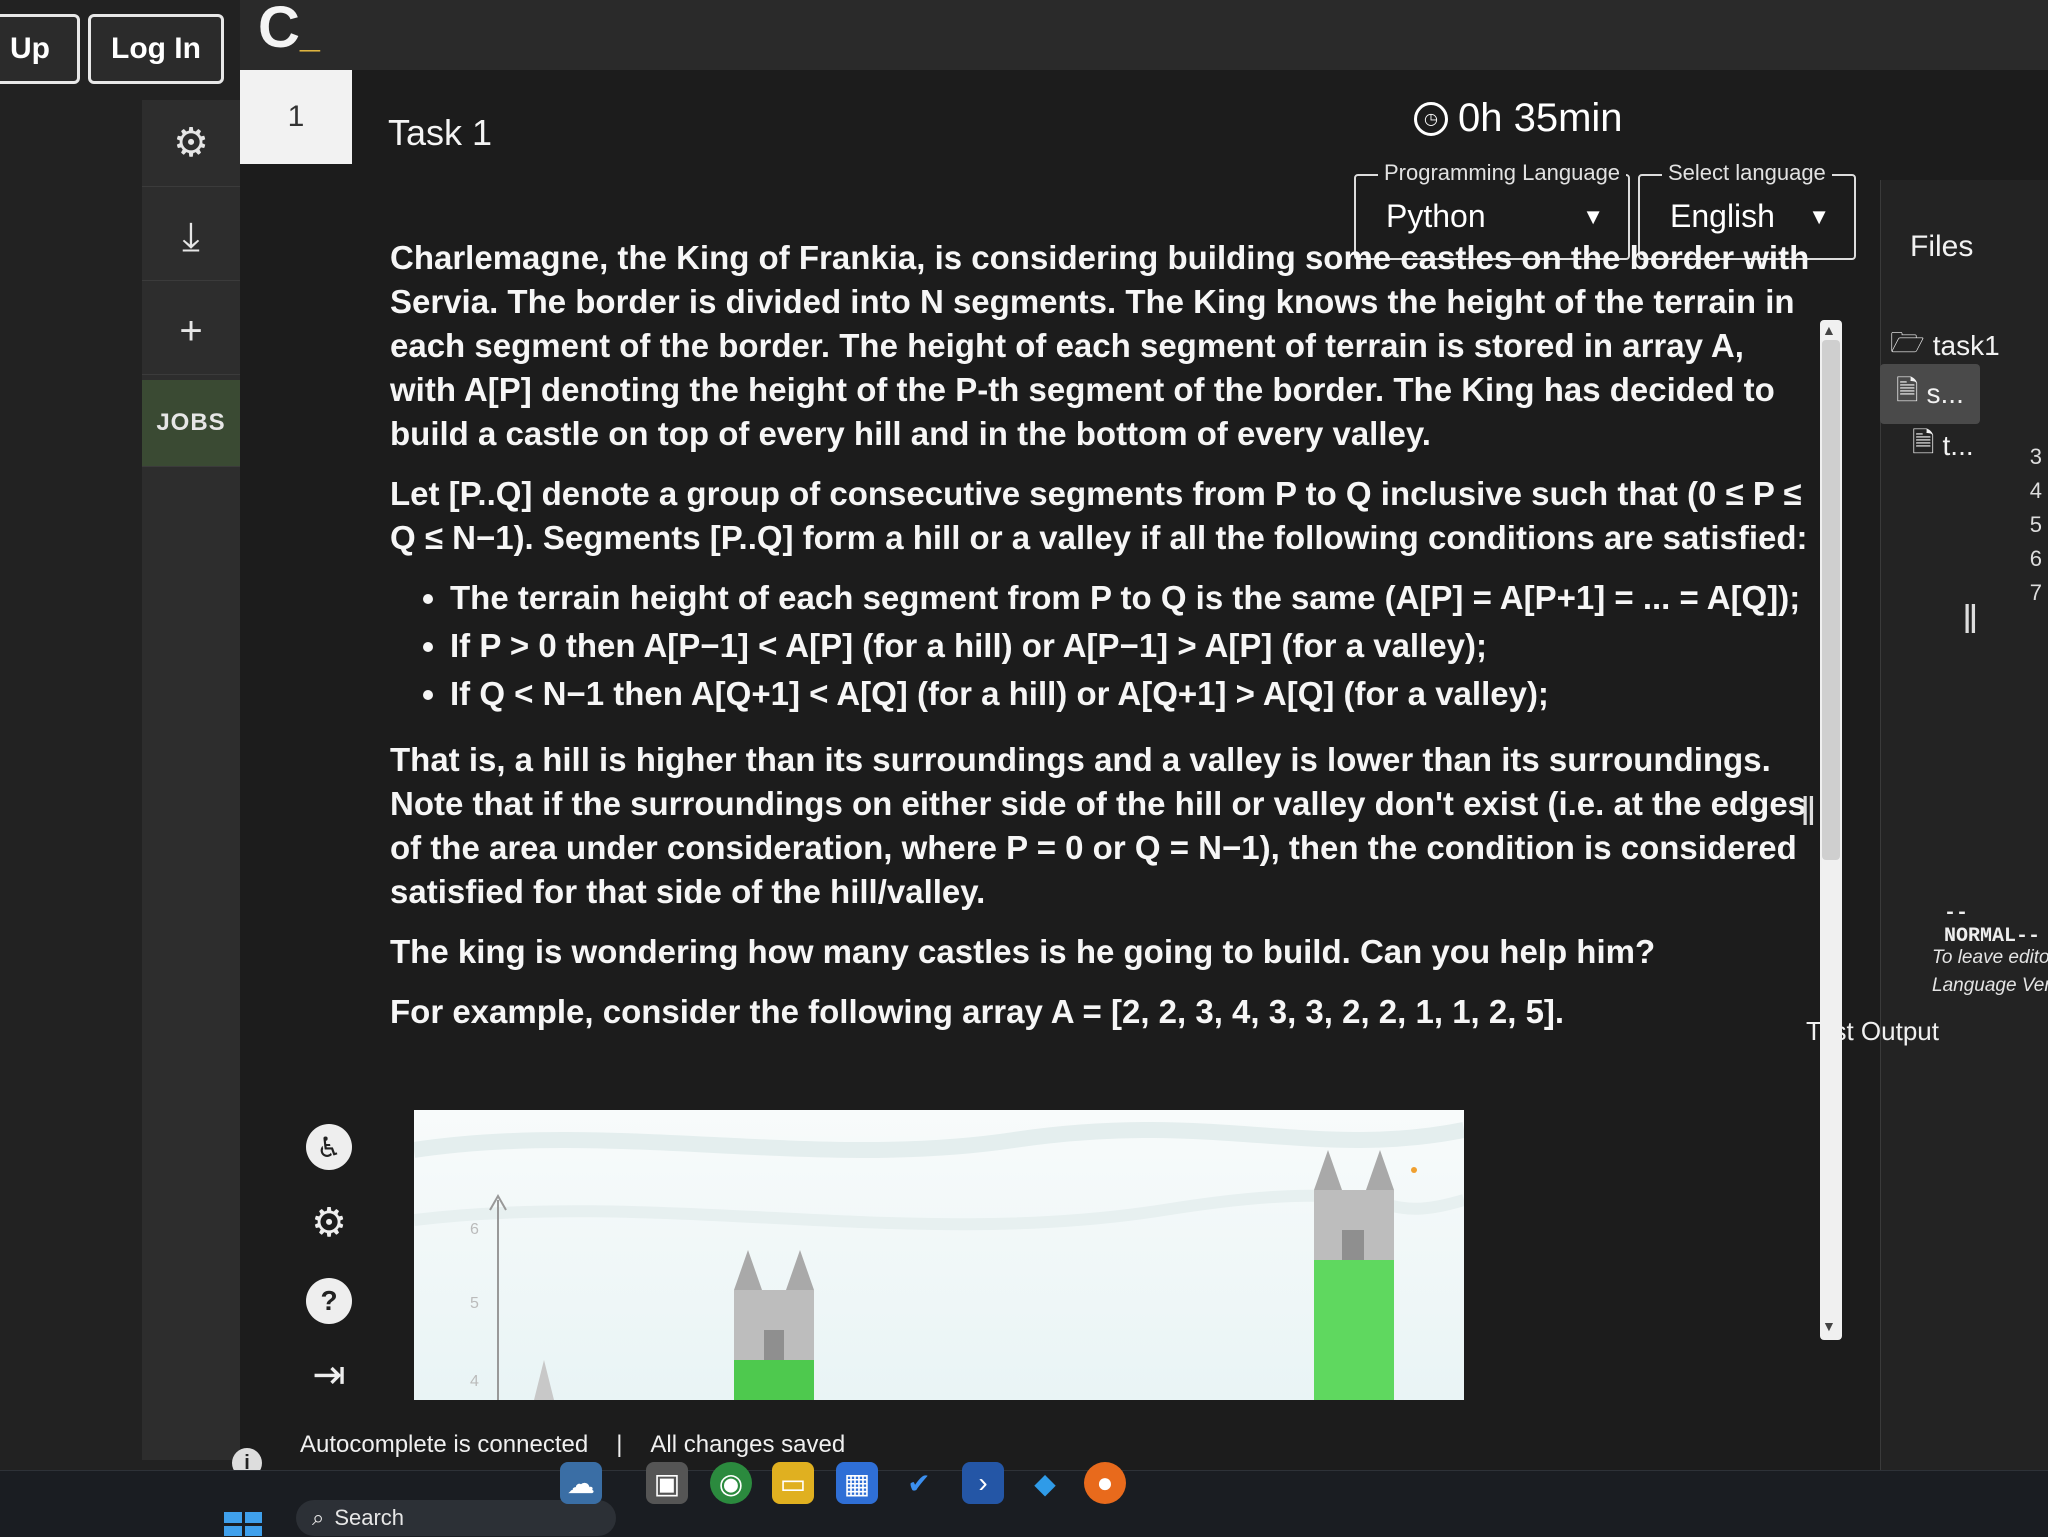 The image size is (2048, 1537). I want to click on editor-hint: To leave editor Language Vers, so click(1990, 972).